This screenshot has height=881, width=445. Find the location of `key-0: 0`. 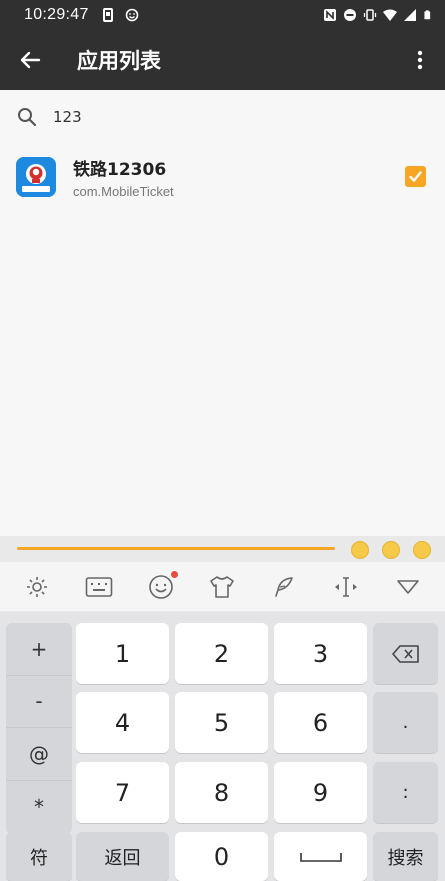

key-0: 0 is located at coordinates (221, 856).